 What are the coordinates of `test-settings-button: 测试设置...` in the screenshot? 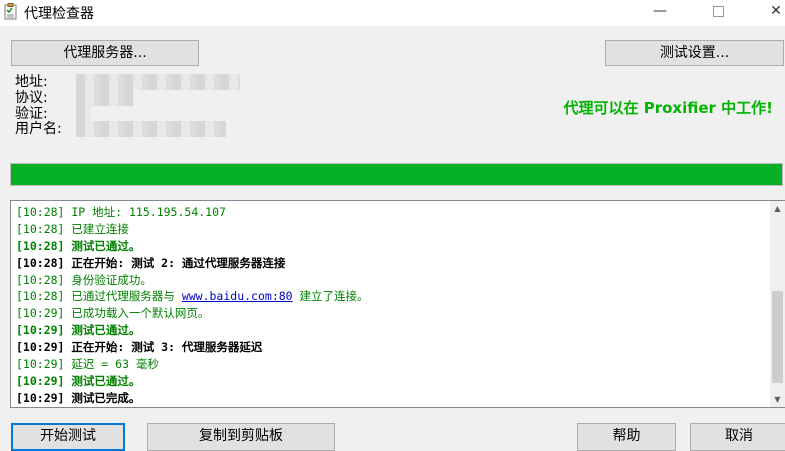 It's located at (694, 53).